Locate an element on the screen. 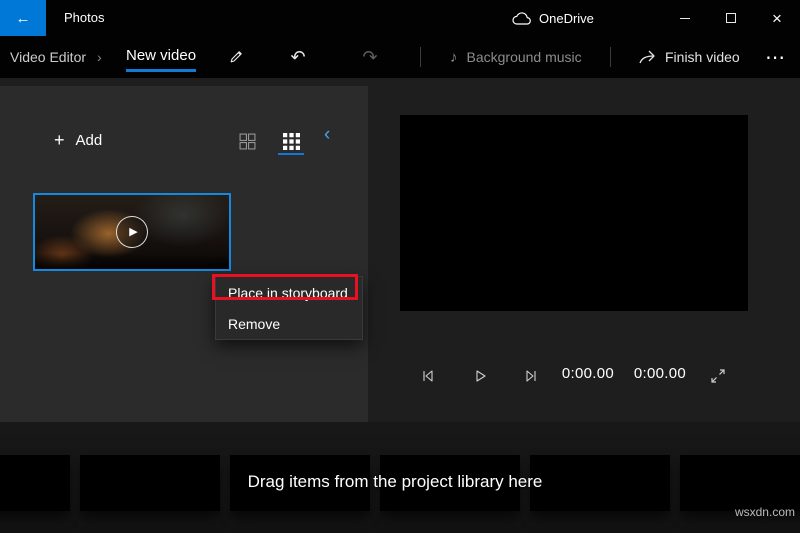  watermark: wsxdn.com is located at coordinates (764, 512).